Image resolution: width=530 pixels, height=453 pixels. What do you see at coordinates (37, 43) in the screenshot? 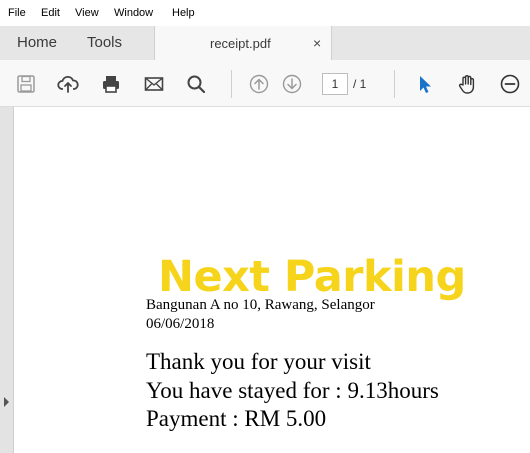
I see `tab-home: Home` at bounding box center [37, 43].